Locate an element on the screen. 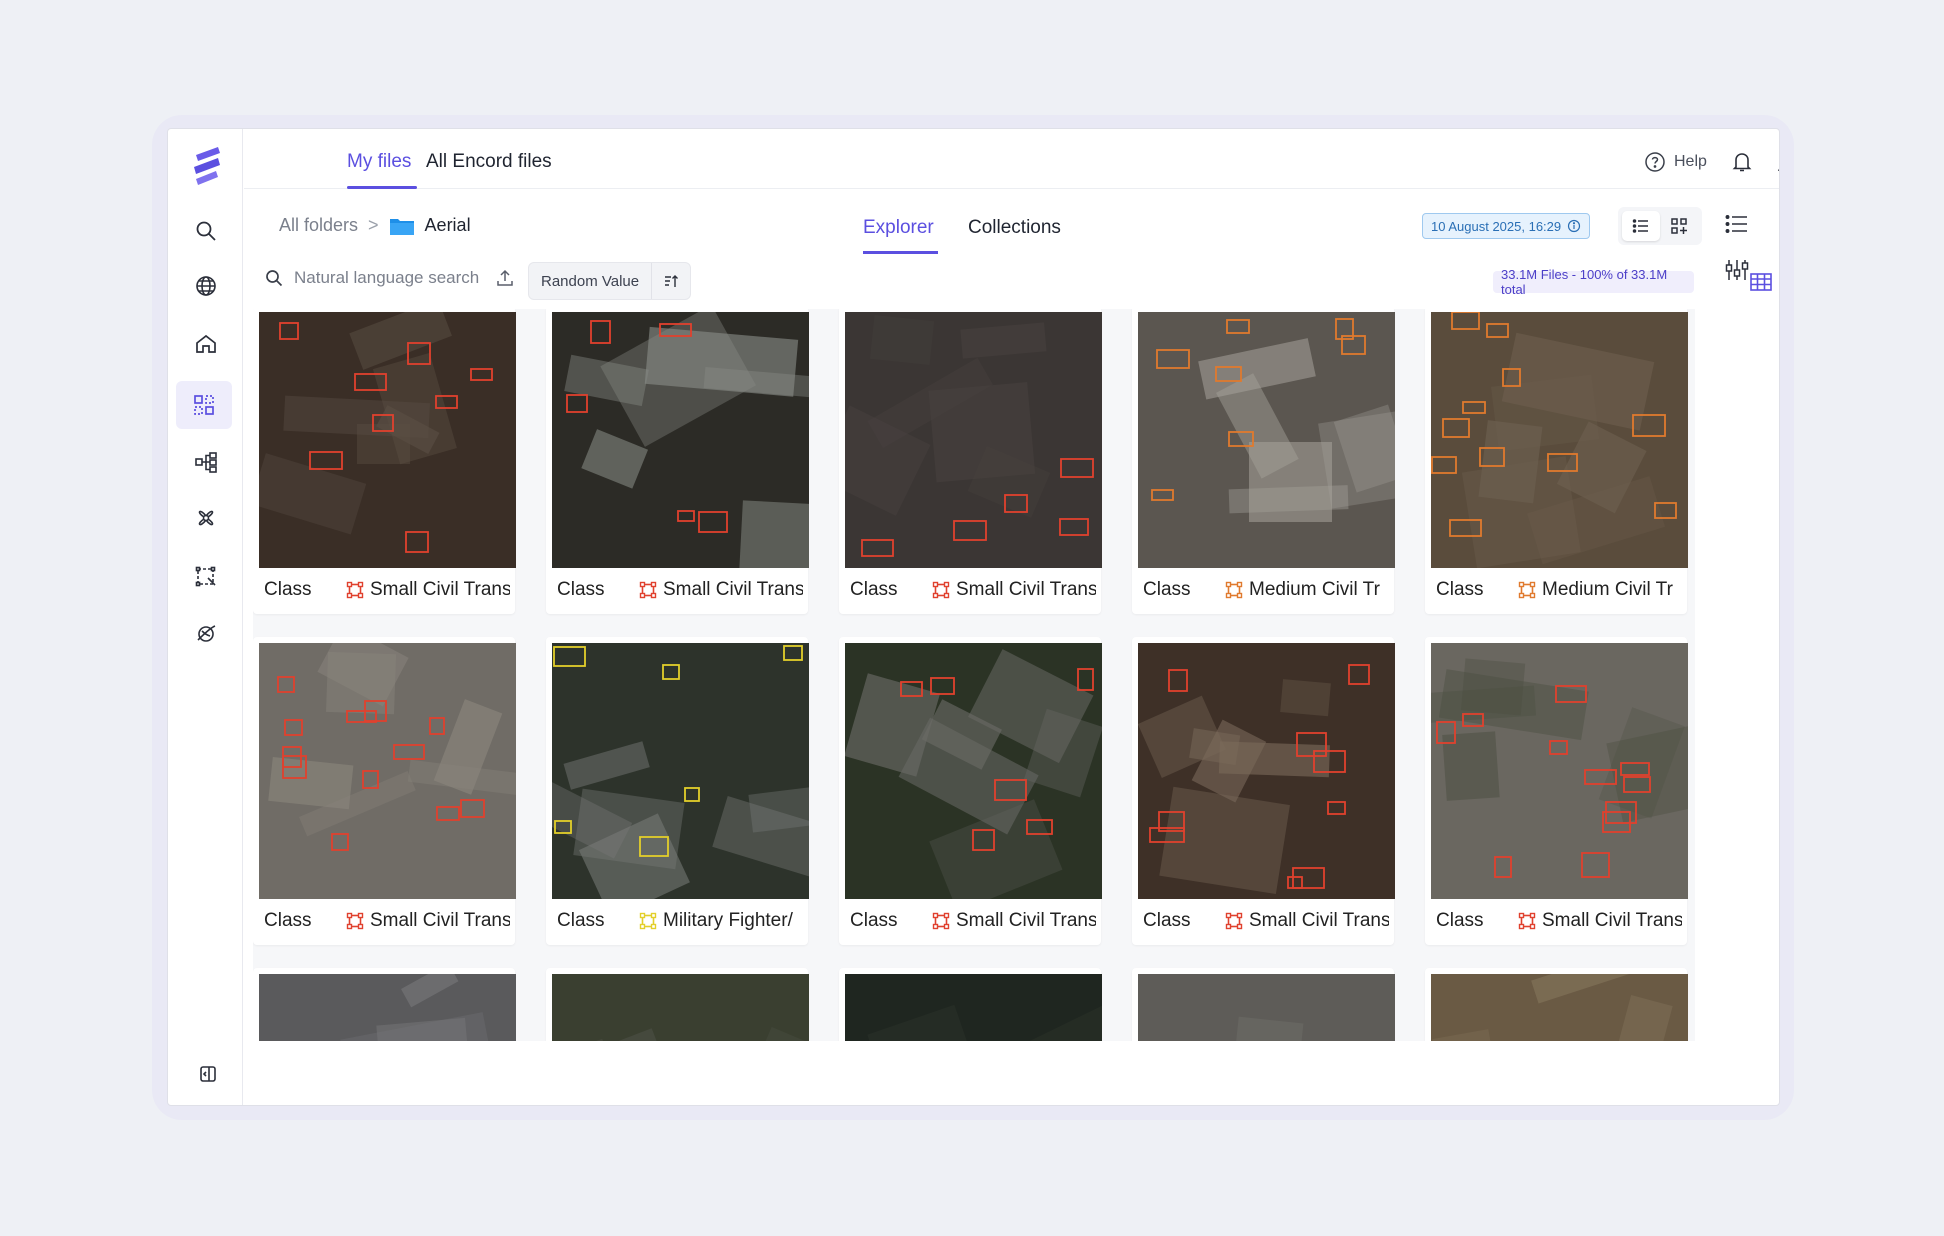 This screenshot has width=1944, height=1236. snapshot-date: 10 August 2025, 16:29 is located at coordinates (1496, 226).